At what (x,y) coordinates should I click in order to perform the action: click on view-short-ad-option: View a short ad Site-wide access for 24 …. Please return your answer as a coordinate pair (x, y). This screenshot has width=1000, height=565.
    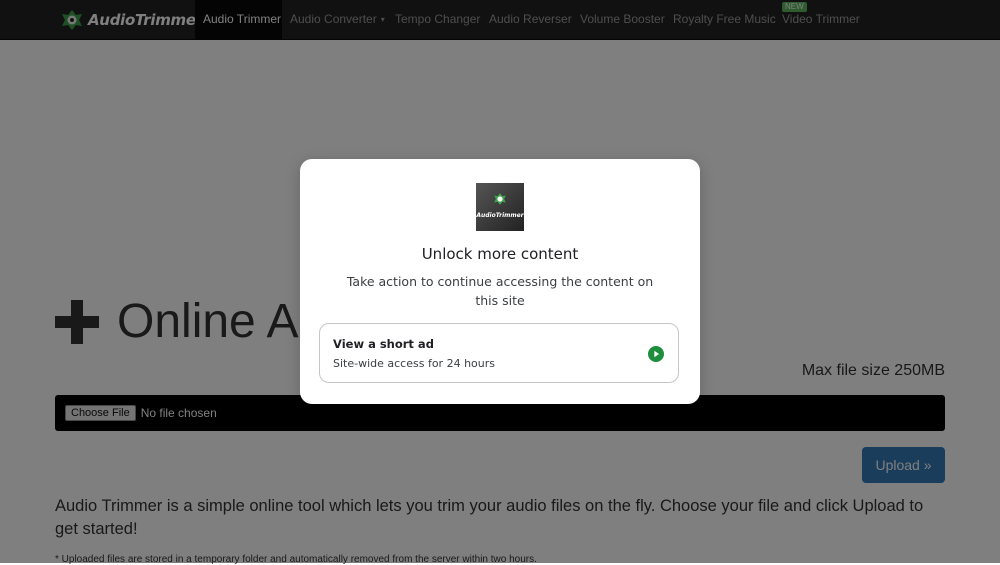
    Looking at the image, I should click on (499, 353).